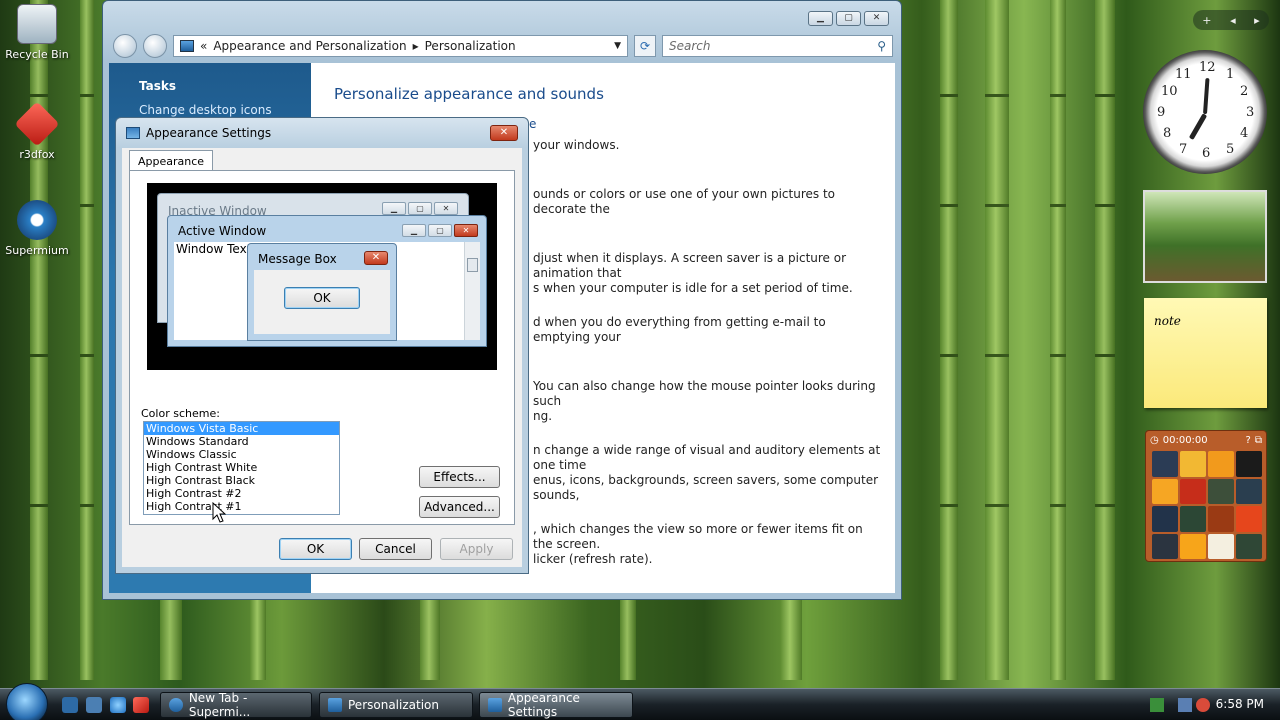 The width and height of the screenshot is (1280, 720). Describe the element at coordinates (241, 480) in the screenshot. I see `list-item: High Contrast Black` at that location.